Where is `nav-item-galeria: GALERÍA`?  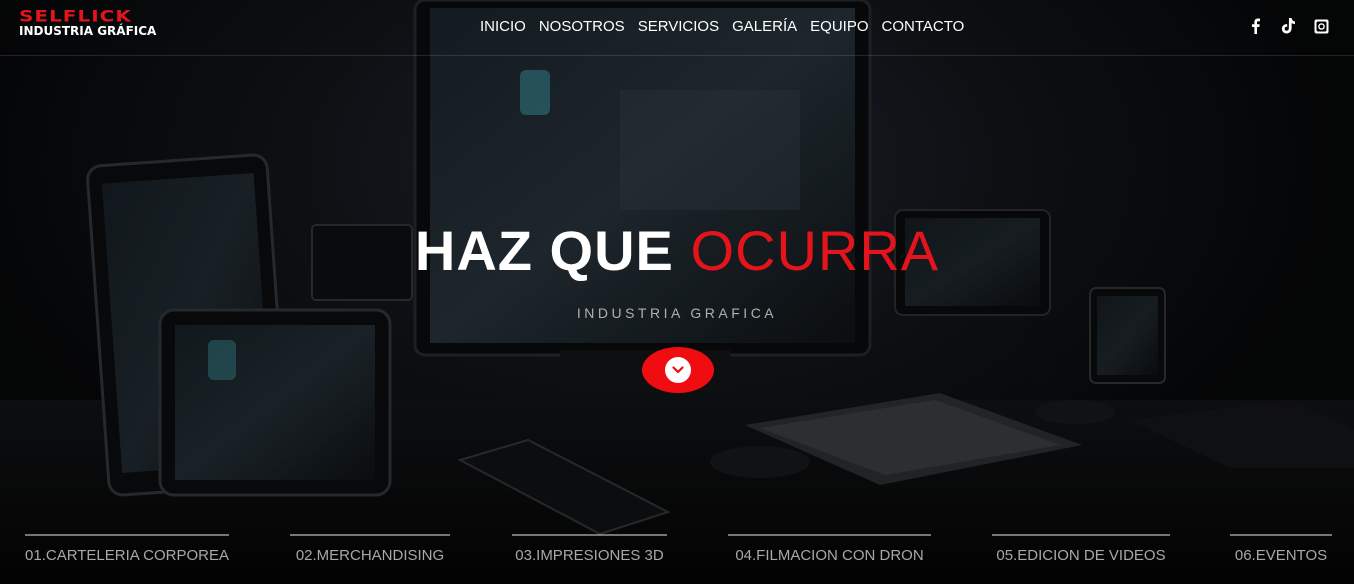
nav-item-galeria: GALERÍA is located at coordinates (764, 26).